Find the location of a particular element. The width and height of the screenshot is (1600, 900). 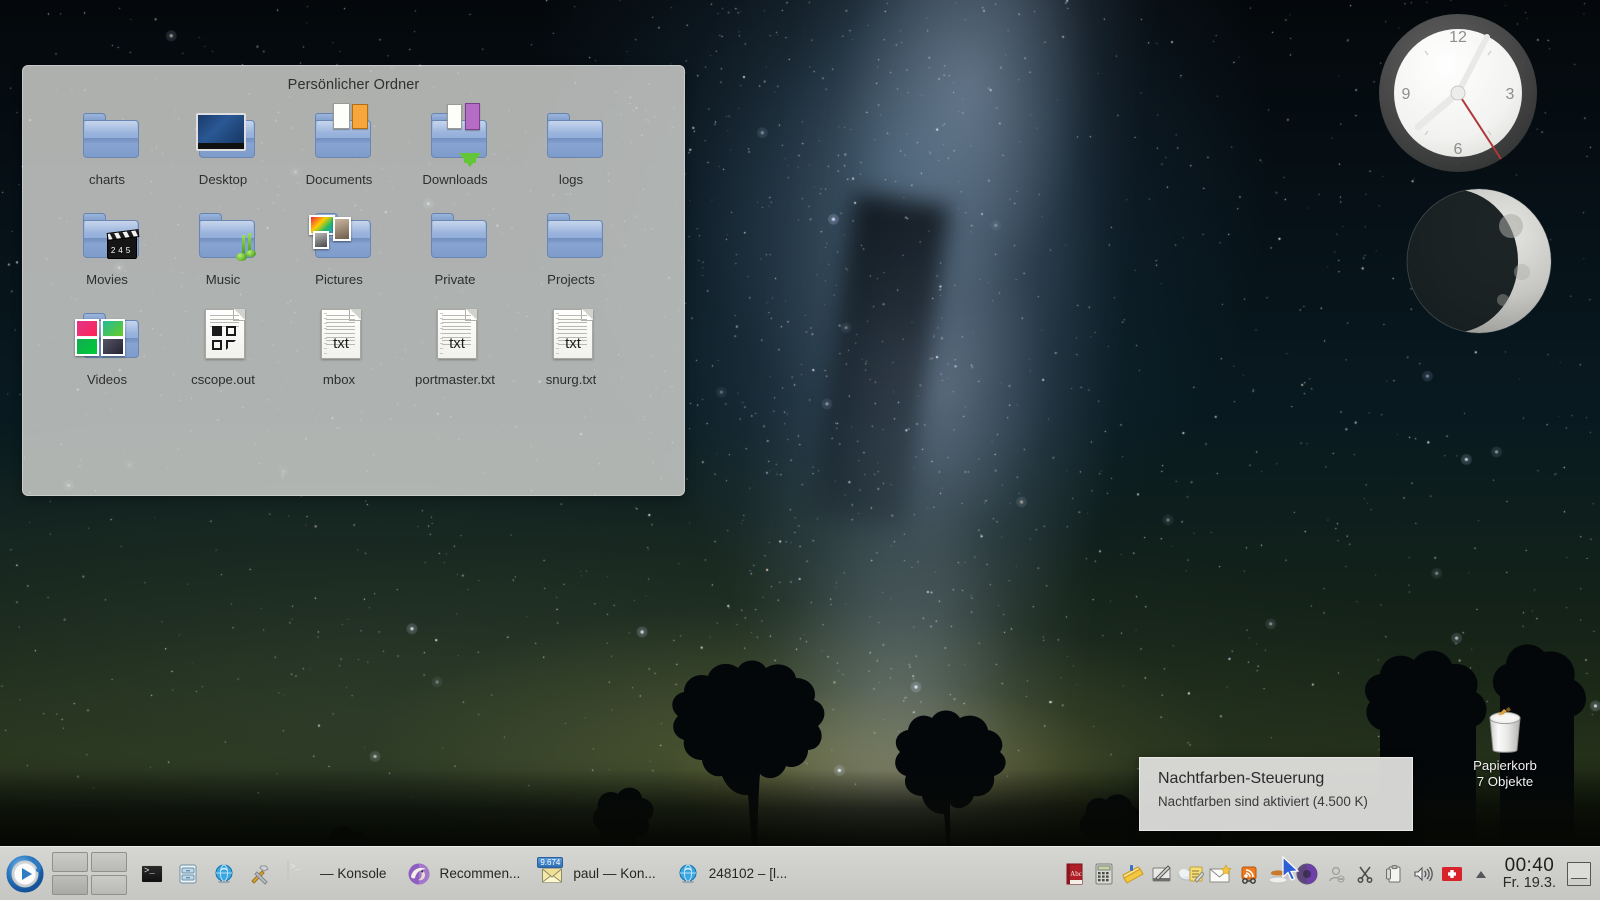

settings-launcher is located at coordinates (260, 874).